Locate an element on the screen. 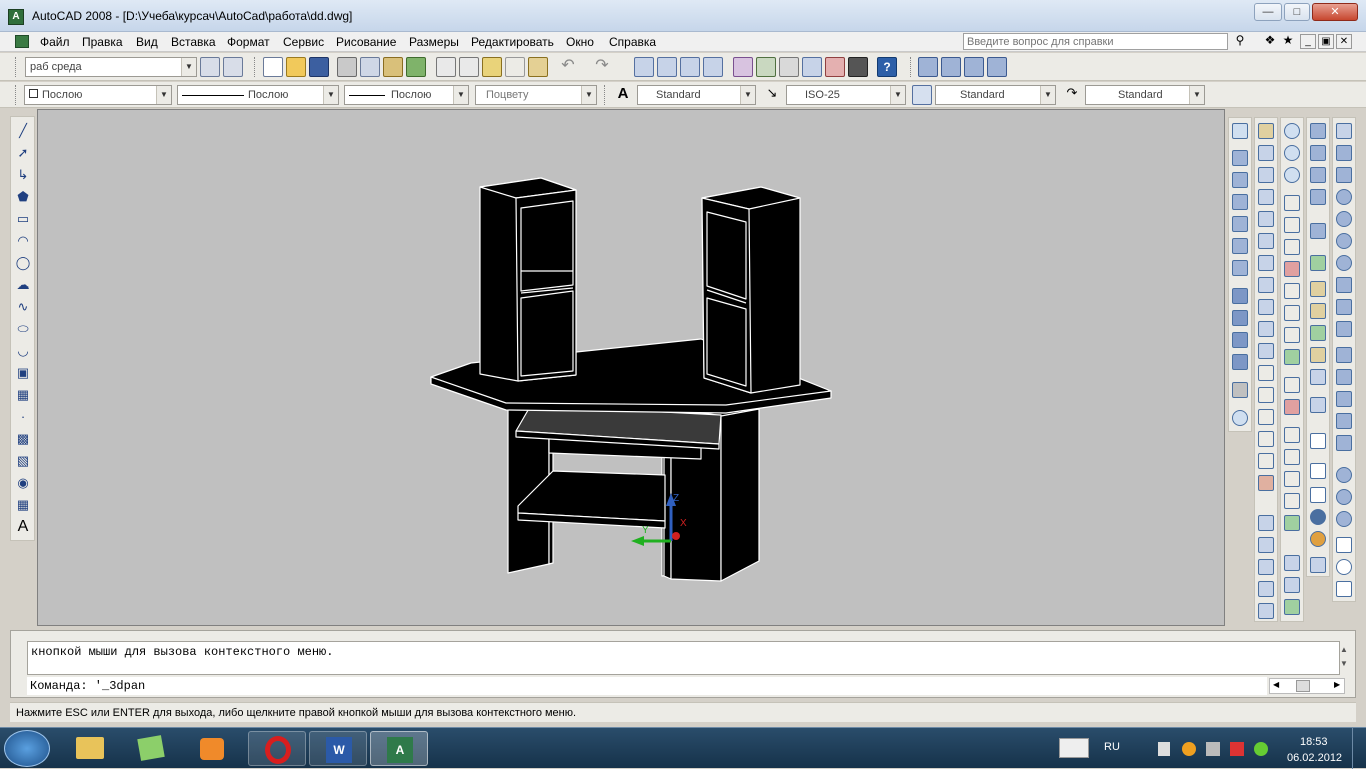 The image size is (1366, 769). menu-dimension: Размеры is located at coordinates (434, 42).